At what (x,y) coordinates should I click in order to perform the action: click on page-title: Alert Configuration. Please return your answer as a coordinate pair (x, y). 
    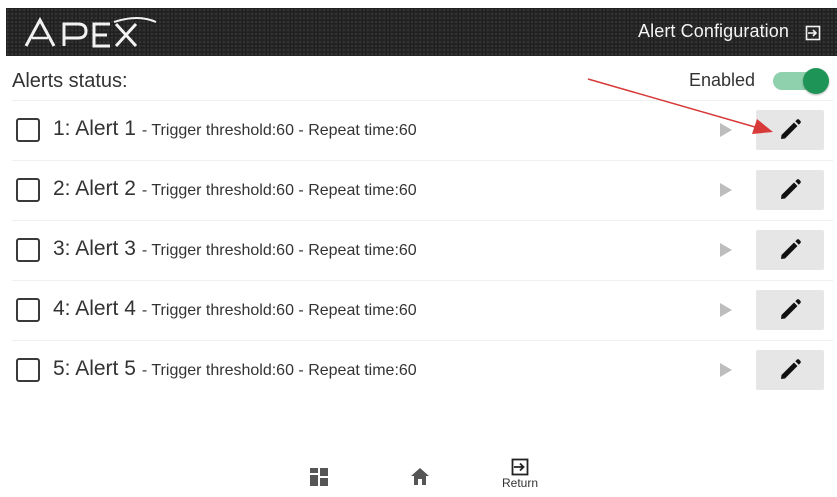
    Looking at the image, I should click on (713, 31).